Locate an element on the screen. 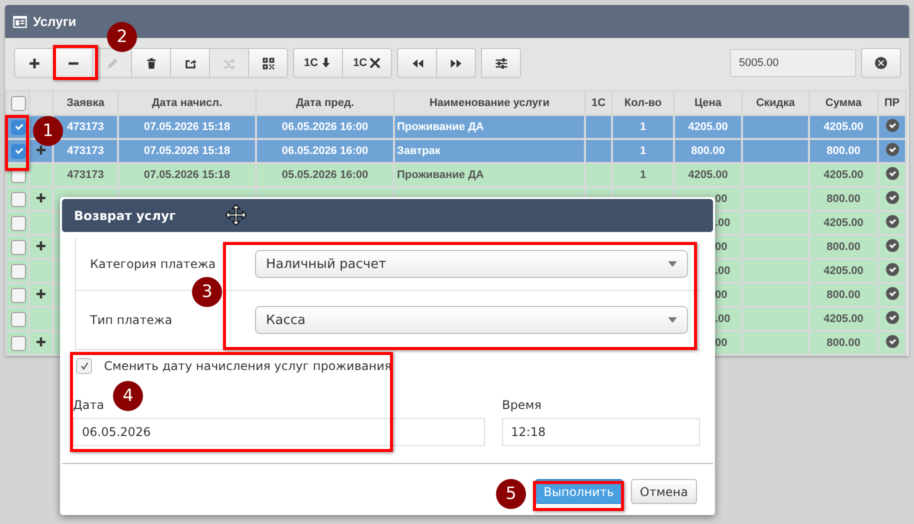 This screenshot has height=524, width=914. cross-icon is located at coordinates (375, 63).